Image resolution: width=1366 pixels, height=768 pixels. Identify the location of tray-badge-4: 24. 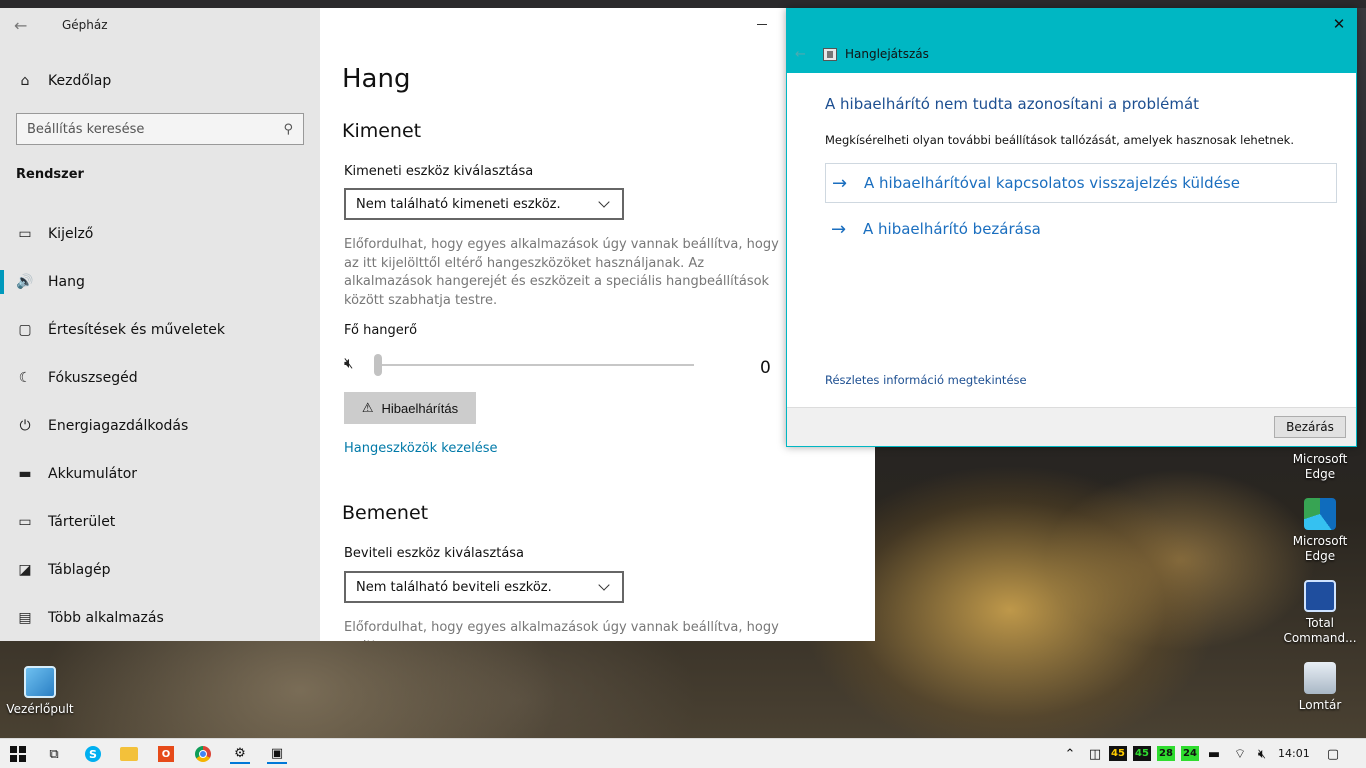
(1190, 753).